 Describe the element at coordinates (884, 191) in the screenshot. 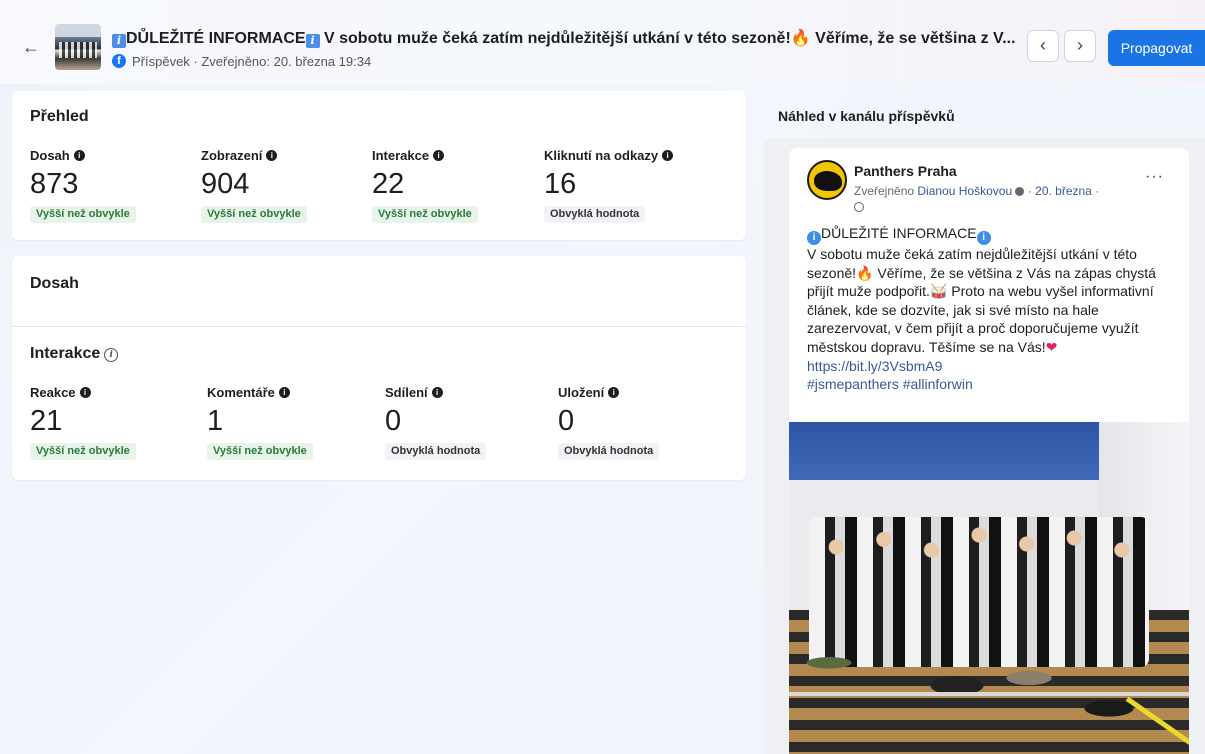

I see `meta-prefix: Zveřejněno` at that location.